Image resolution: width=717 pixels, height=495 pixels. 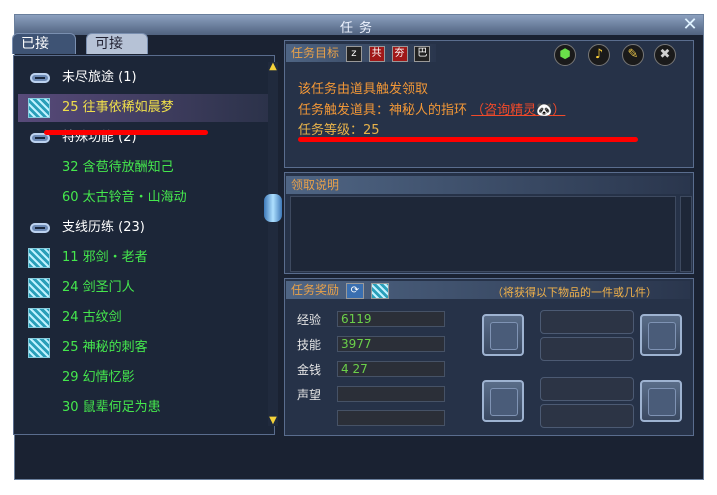 What do you see at coordinates (354, 290) in the screenshot?
I see `spin-icon: ⟳` at bounding box center [354, 290].